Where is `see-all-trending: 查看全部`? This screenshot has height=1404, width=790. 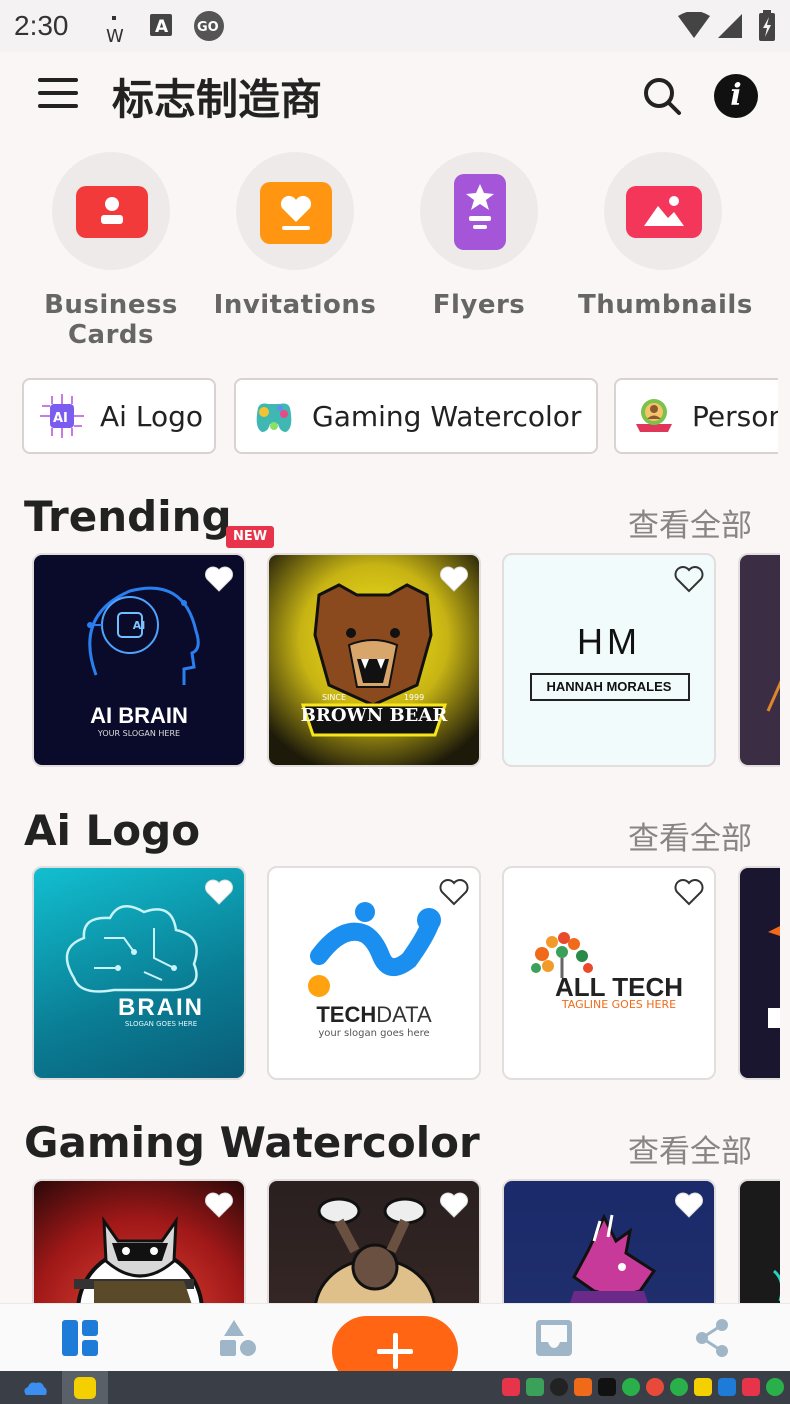
see-all-trending: 查看全部 is located at coordinates (690, 522).